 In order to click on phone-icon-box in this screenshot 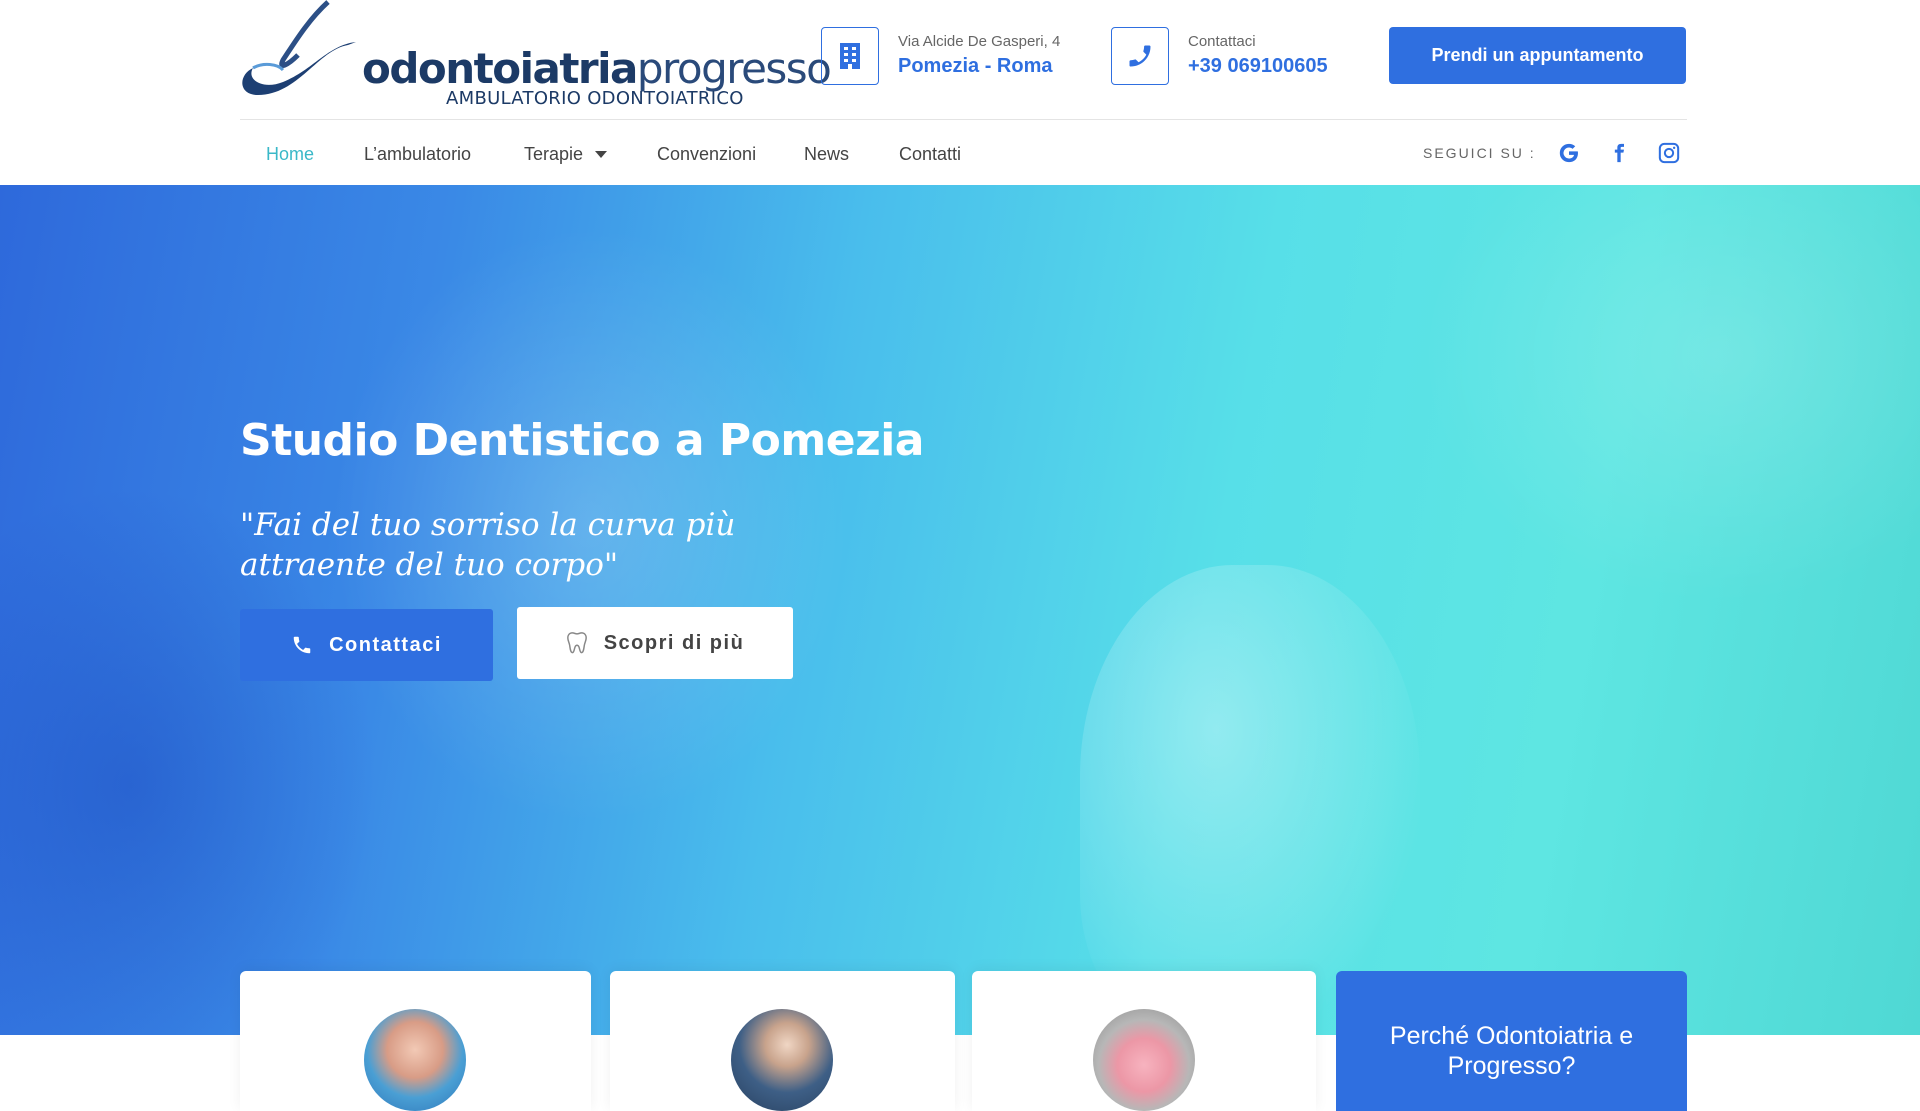, I will do `click(1140, 56)`.